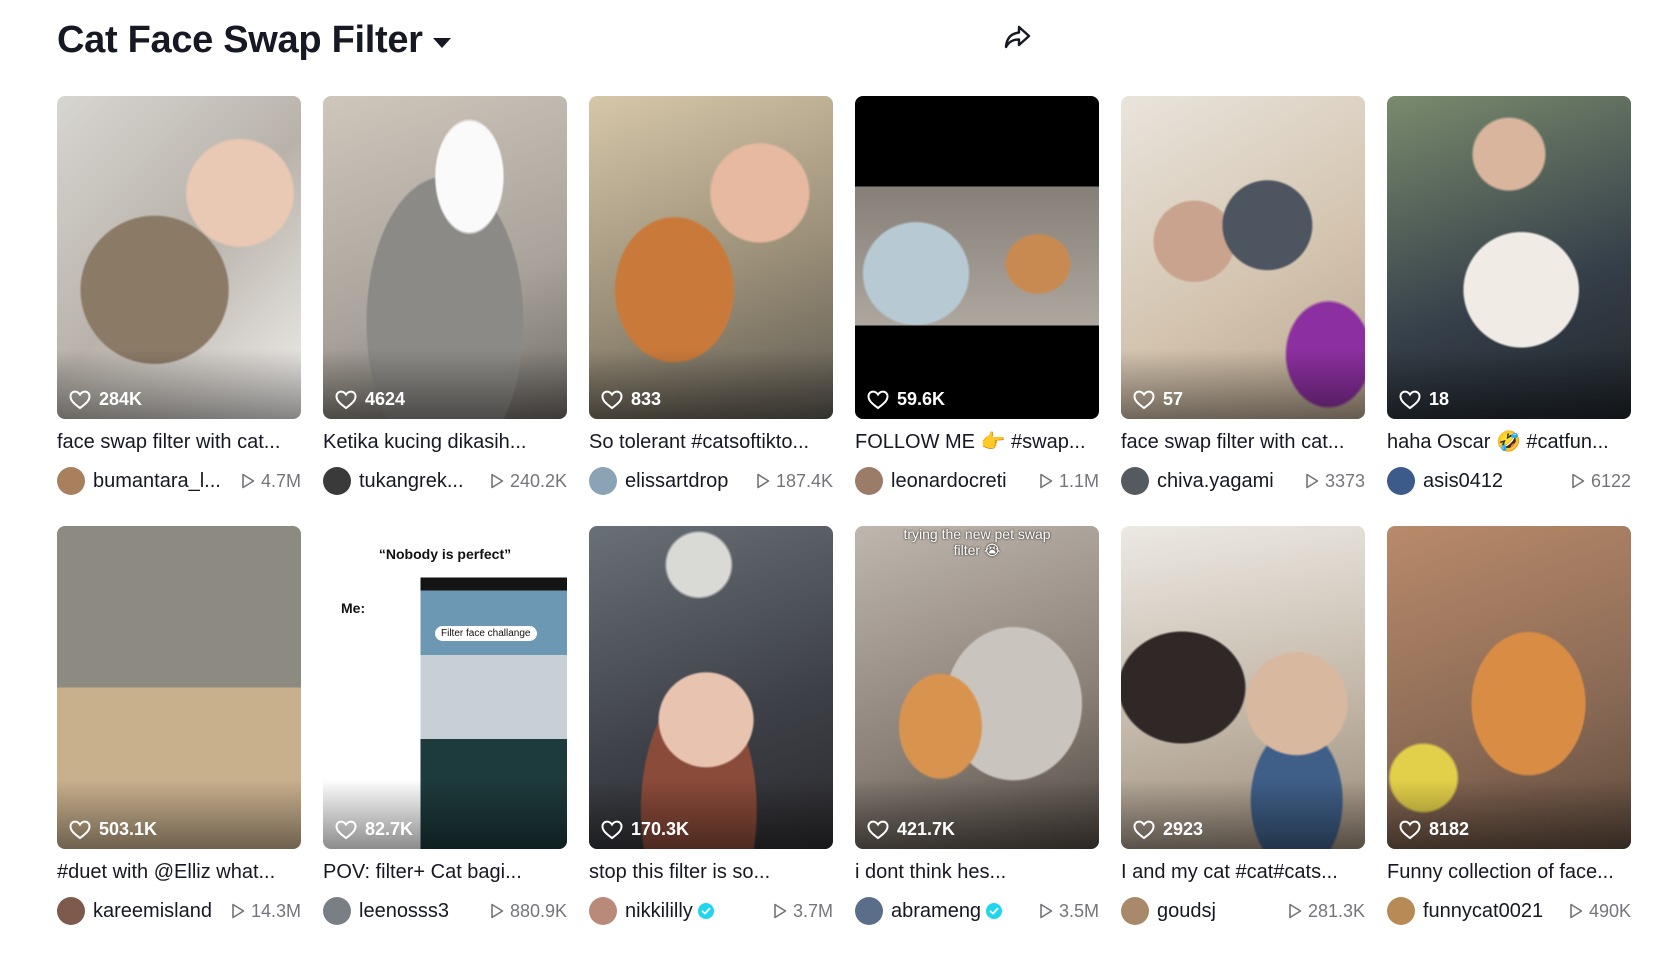  What do you see at coordinates (1463, 481) in the screenshot?
I see `author-name: asis0412` at bounding box center [1463, 481].